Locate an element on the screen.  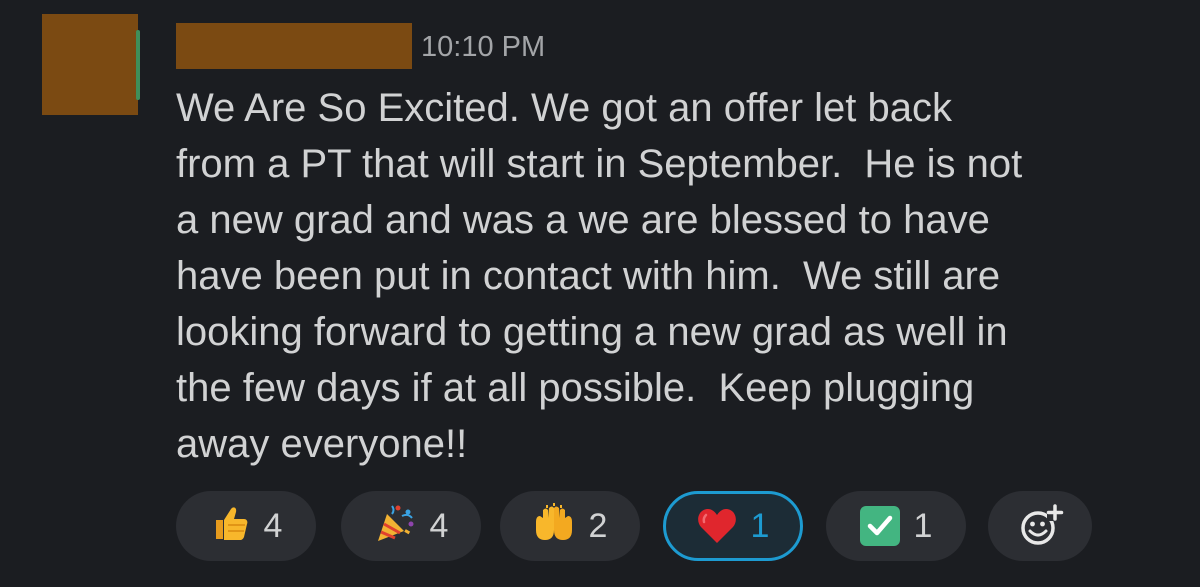
thumbs-up-icon is located at coordinates (230, 526).